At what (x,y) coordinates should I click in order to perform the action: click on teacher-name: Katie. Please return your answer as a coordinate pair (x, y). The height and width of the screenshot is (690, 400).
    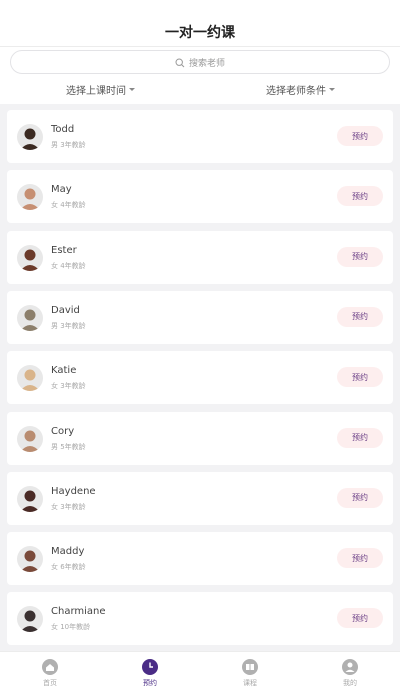
    Looking at the image, I should click on (64, 371).